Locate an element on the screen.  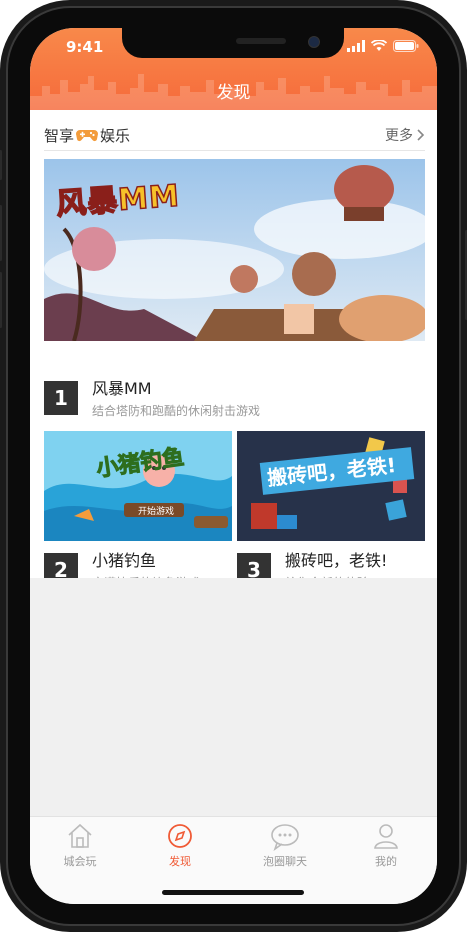
game-name-1: 风暴MM is located at coordinates (122, 387).